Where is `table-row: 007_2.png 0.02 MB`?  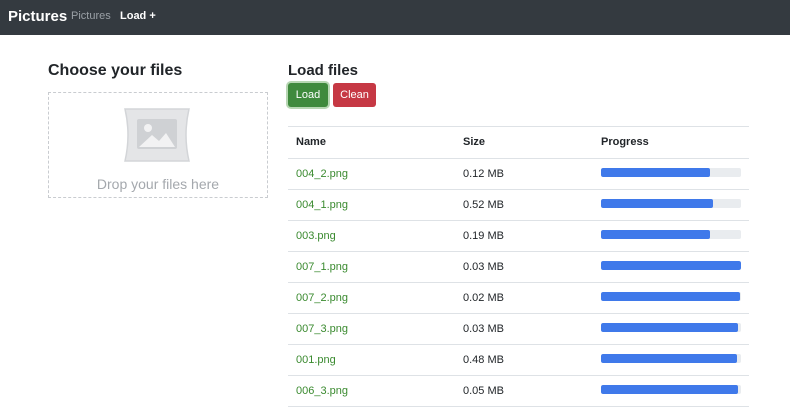
table-row: 007_2.png 0.02 MB is located at coordinates (518, 298).